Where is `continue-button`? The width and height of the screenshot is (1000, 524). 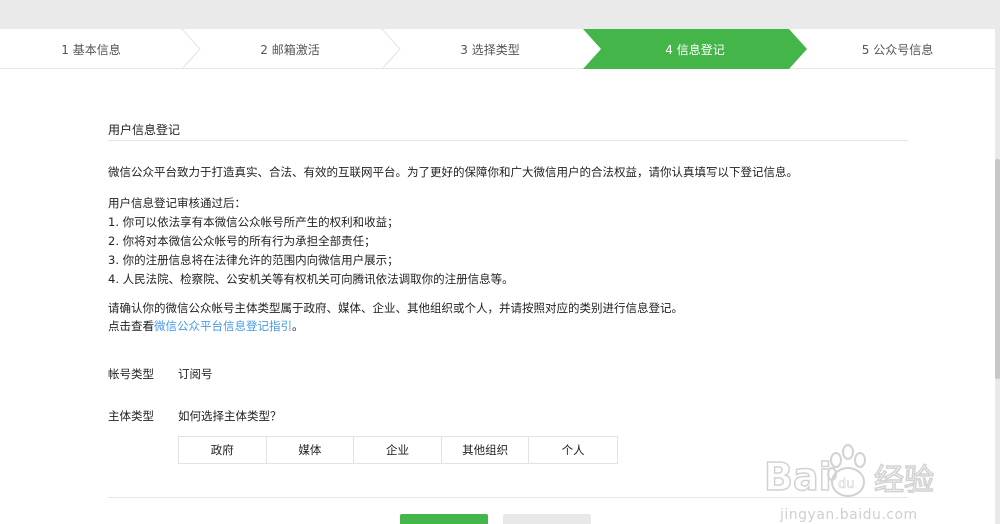 continue-button is located at coordinates (444, 519).